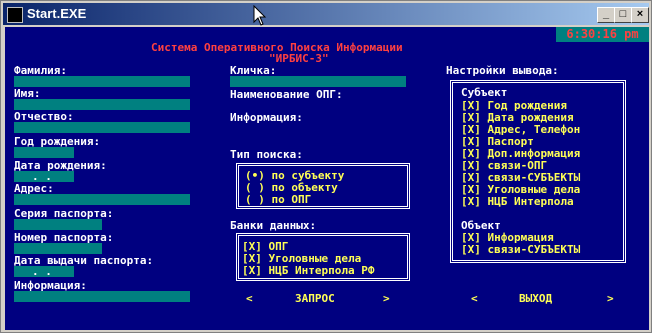 This screenshot has height=333, width=652. Describe the element at coordinates (535, 298) in the screenshot. I see `exit-button: ВЫХОД` at that location.